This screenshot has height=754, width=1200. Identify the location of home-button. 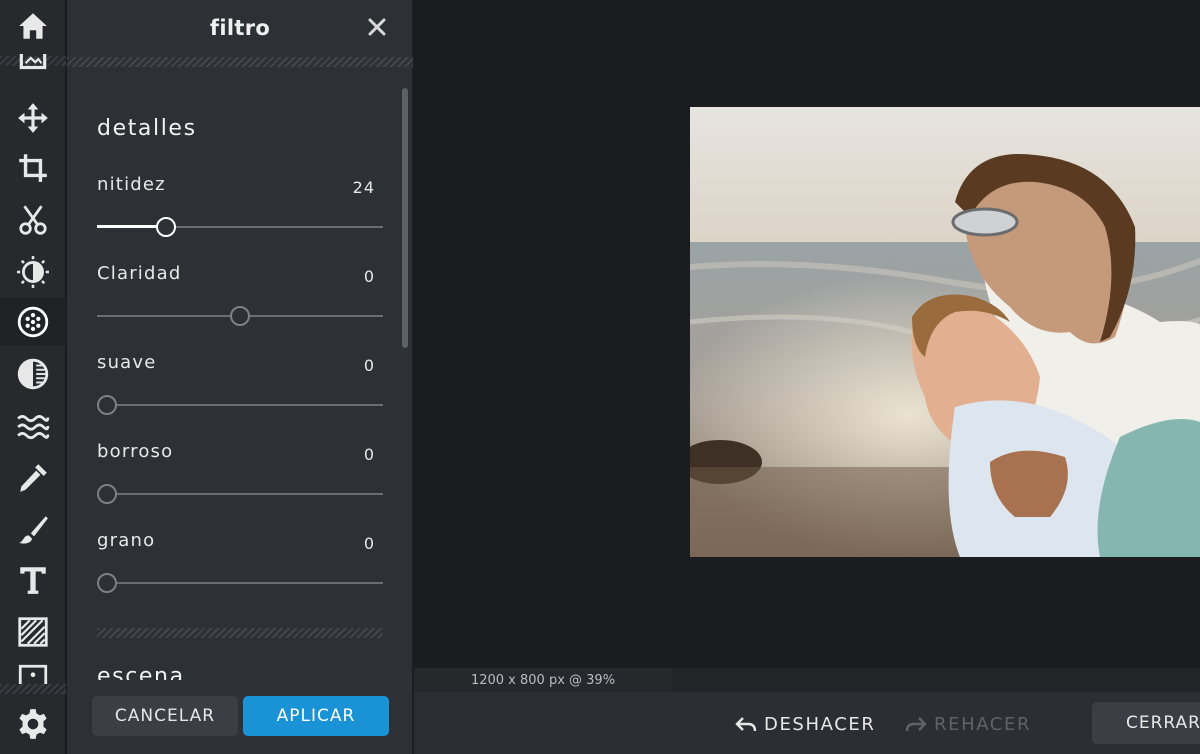
(33, 26).